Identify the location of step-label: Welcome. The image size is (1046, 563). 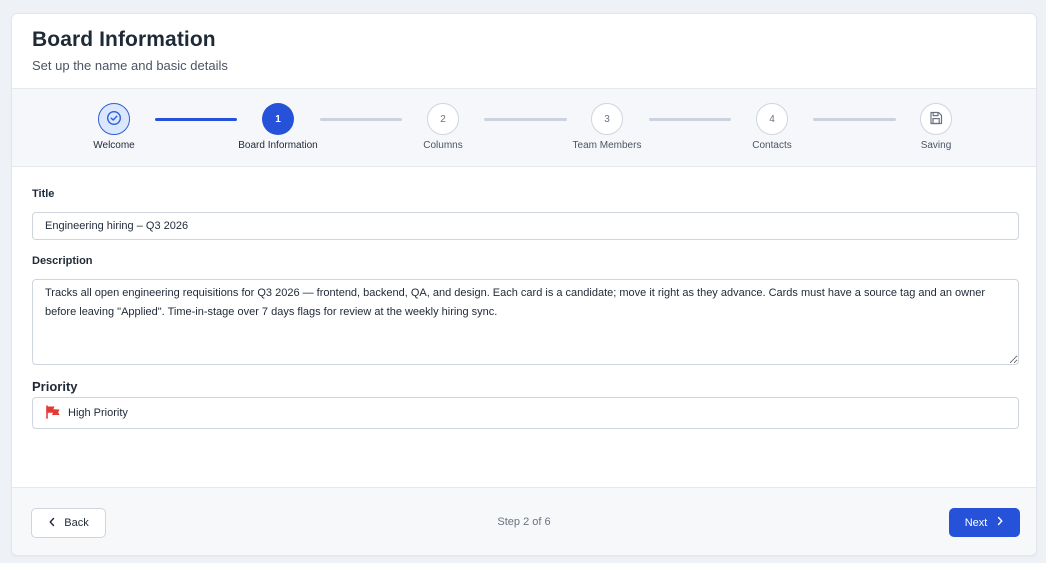
(114, 145).